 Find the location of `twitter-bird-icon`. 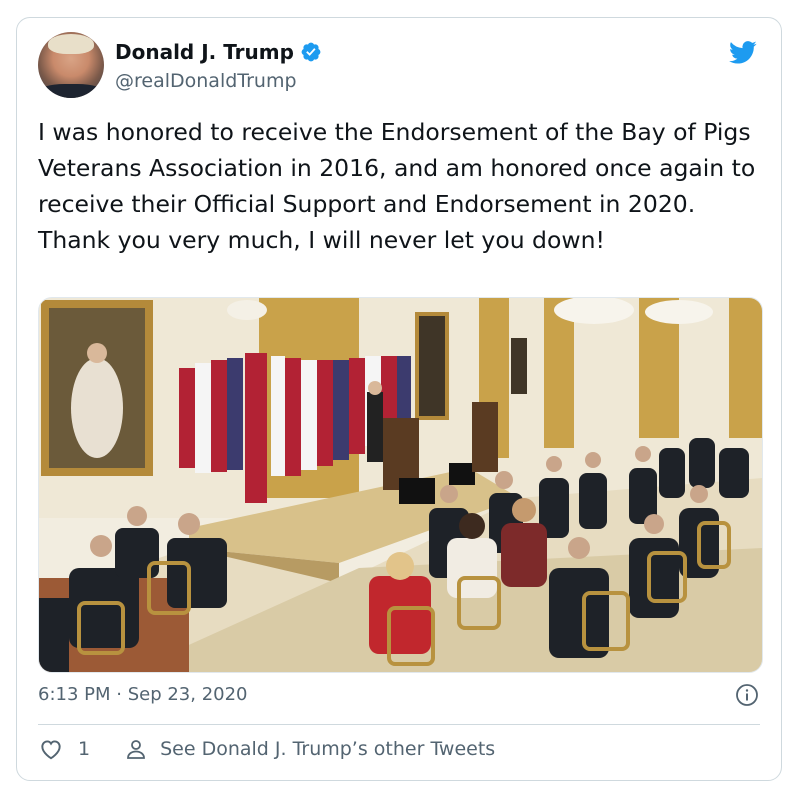

twitter-bird-icon is located at coordinates (743, 52).